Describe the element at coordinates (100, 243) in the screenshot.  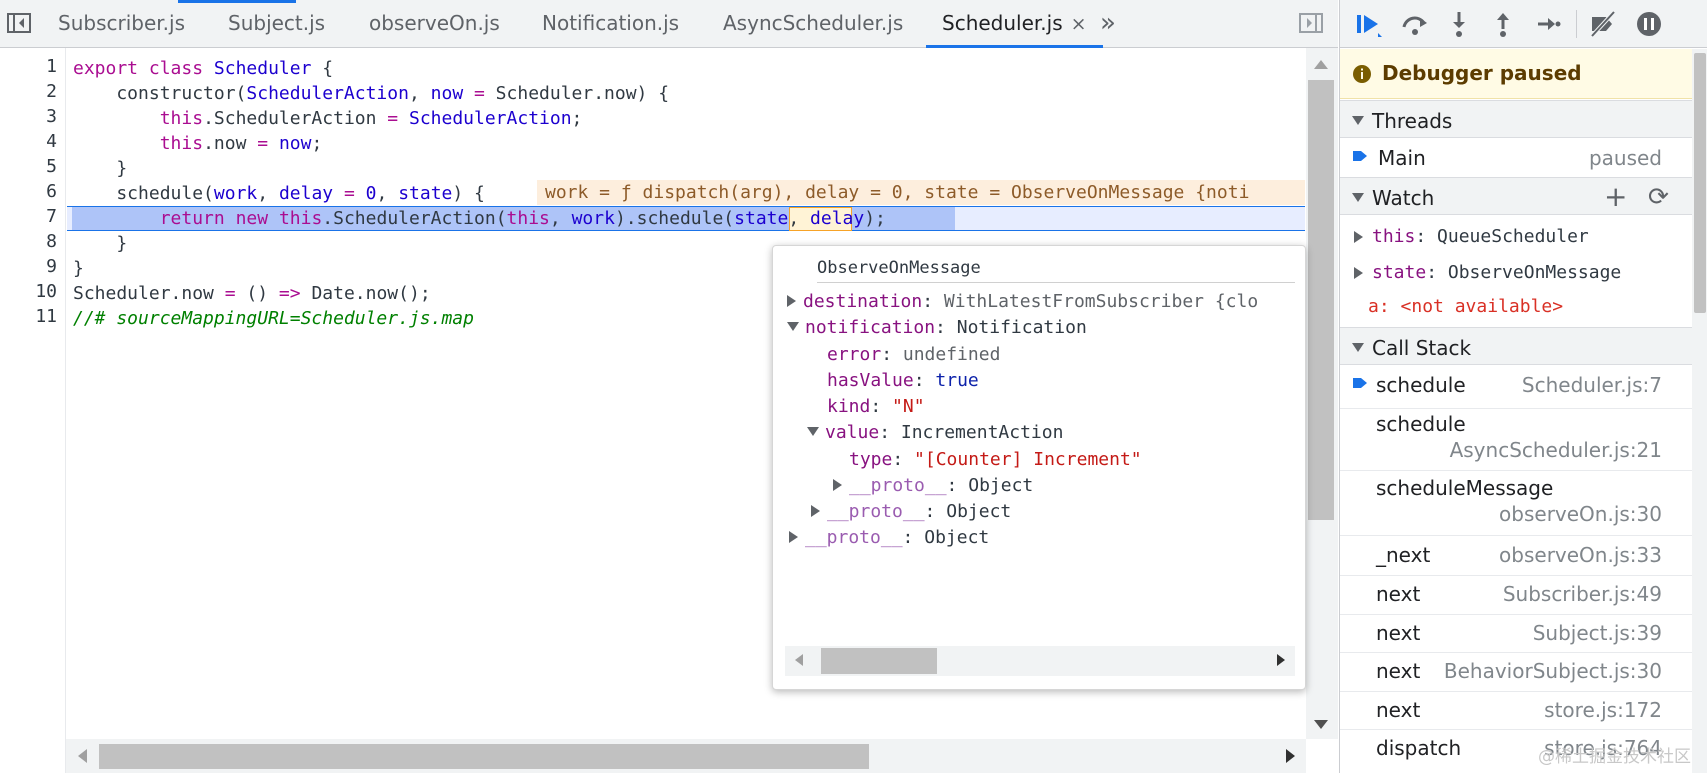
I see `code-line-8: }` at that location.